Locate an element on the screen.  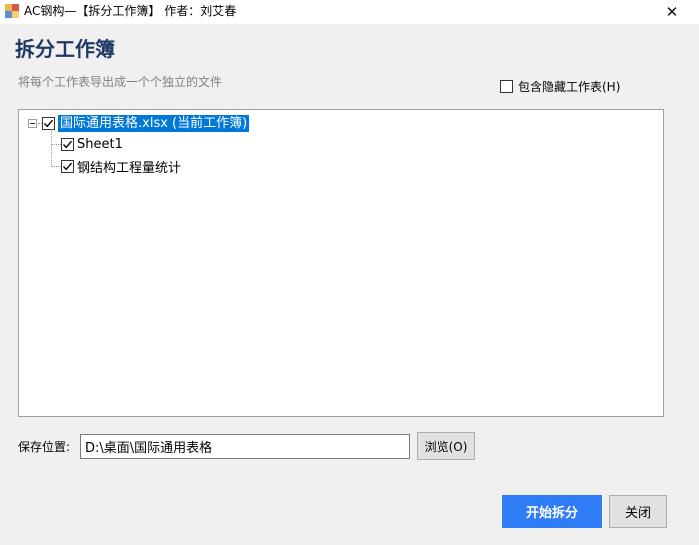
sheet-label: 钢结构工程量统计 is located at coordinates (129, 168).